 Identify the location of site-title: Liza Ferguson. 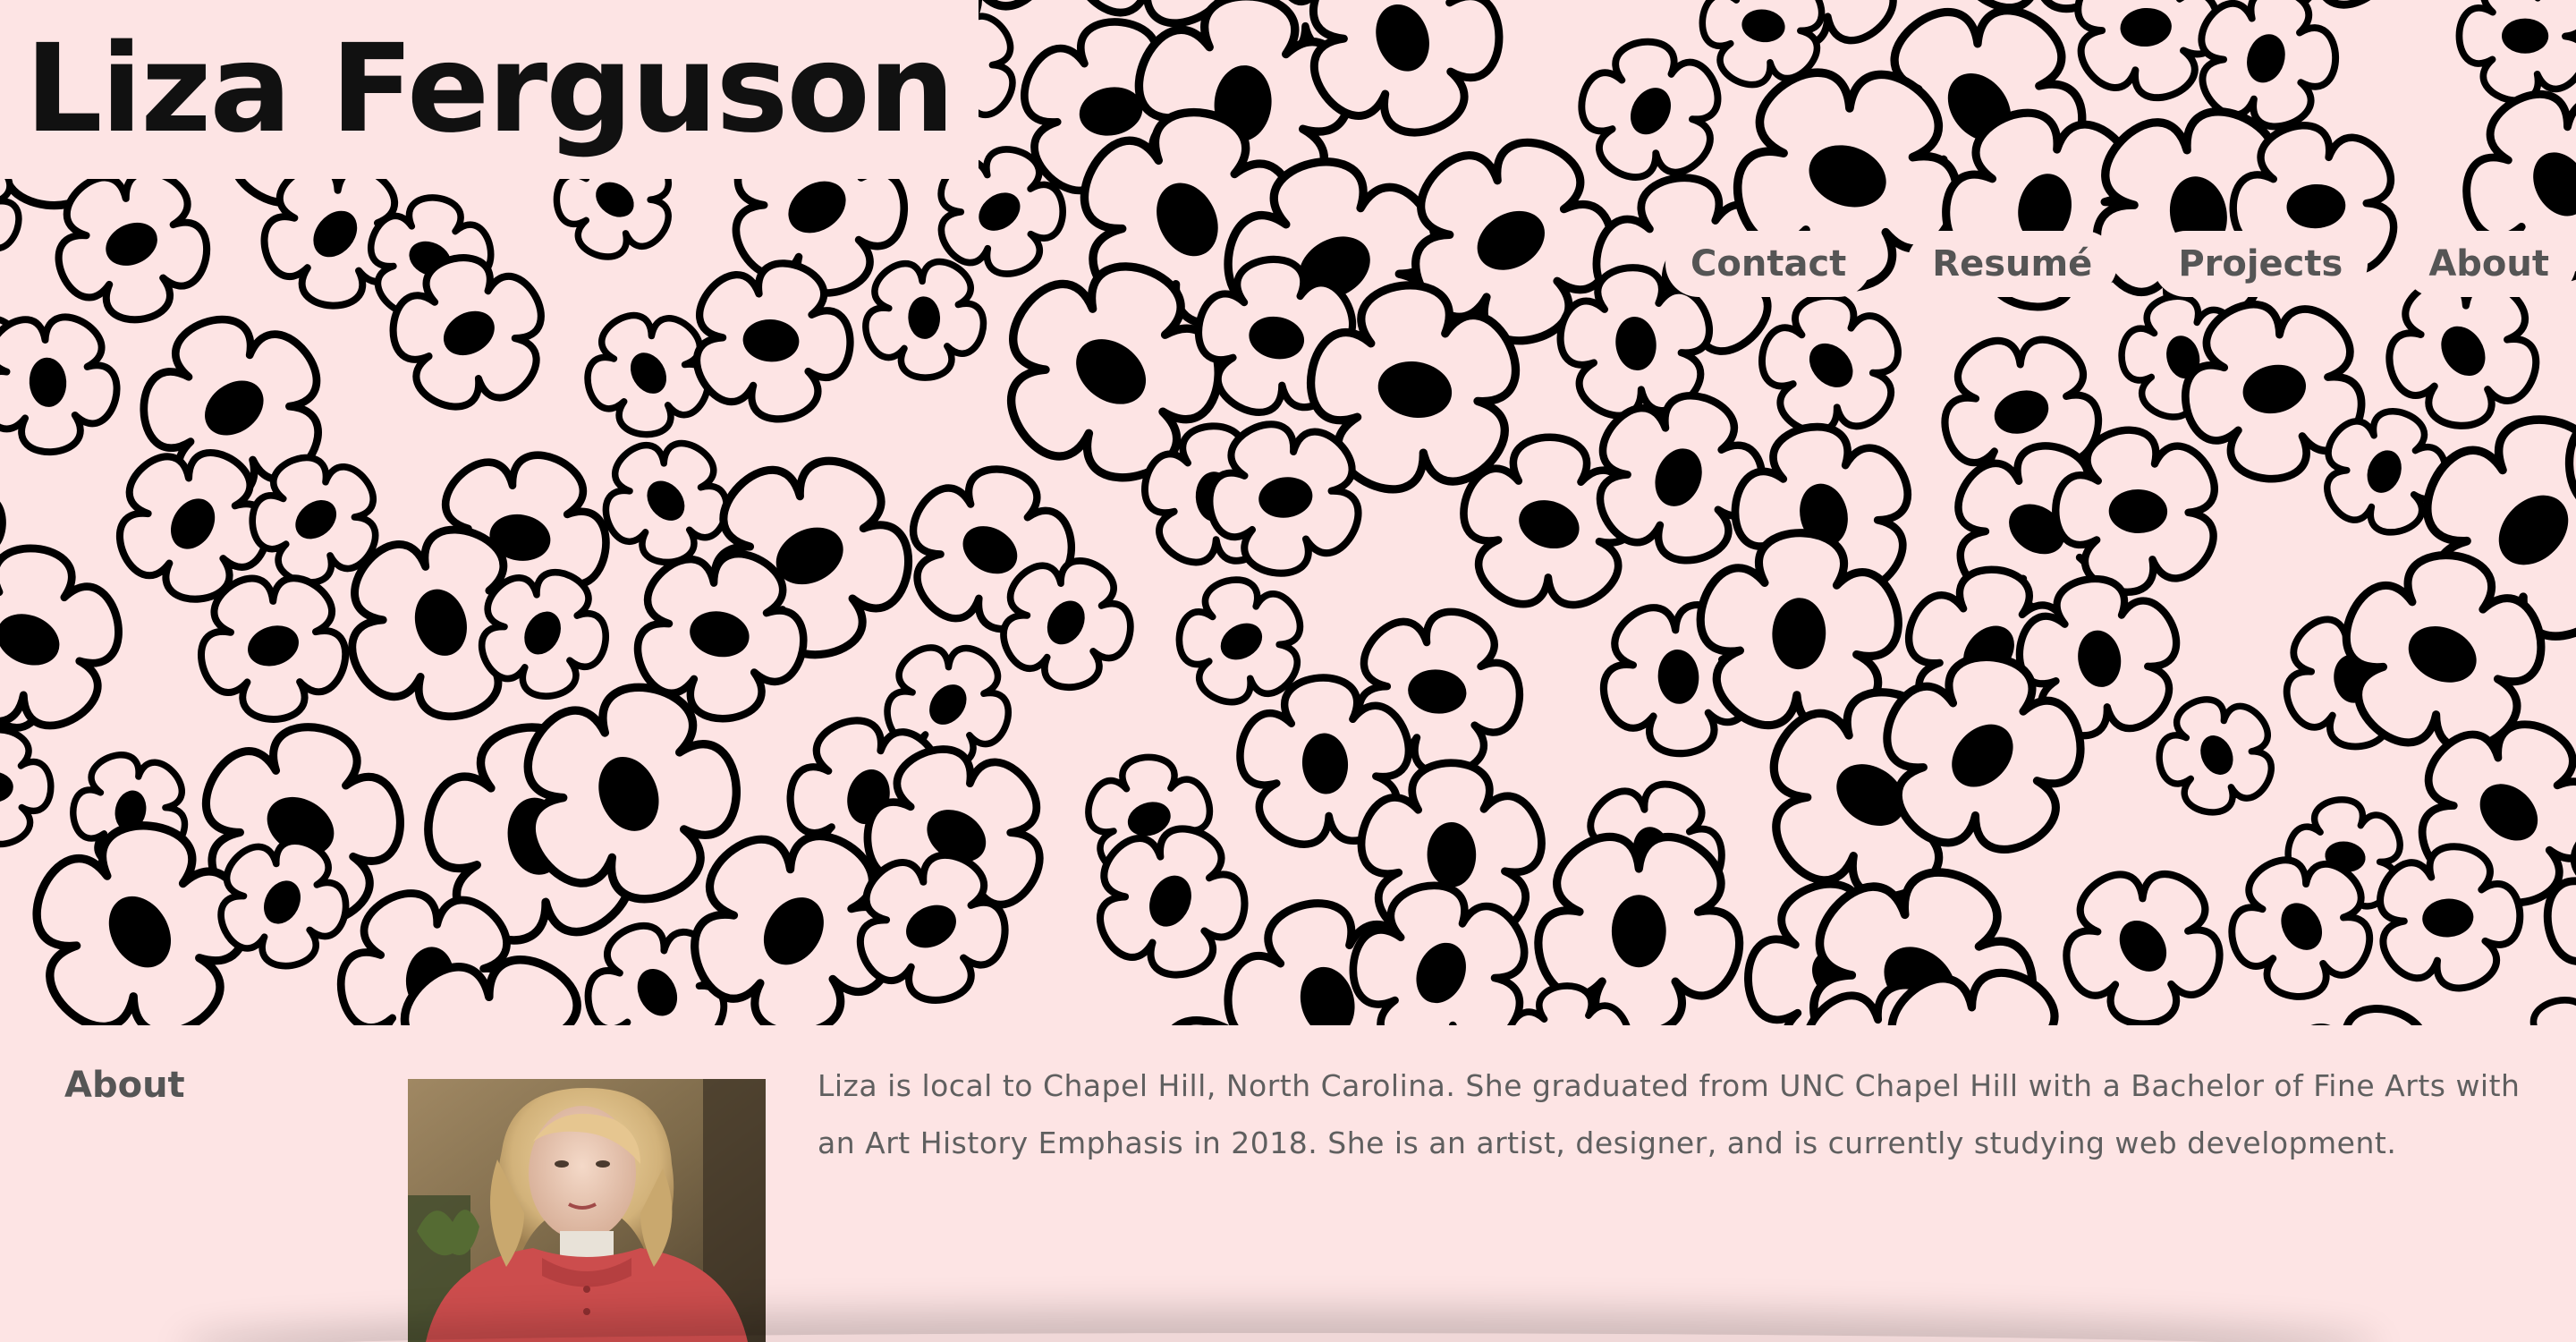
(489, 90).